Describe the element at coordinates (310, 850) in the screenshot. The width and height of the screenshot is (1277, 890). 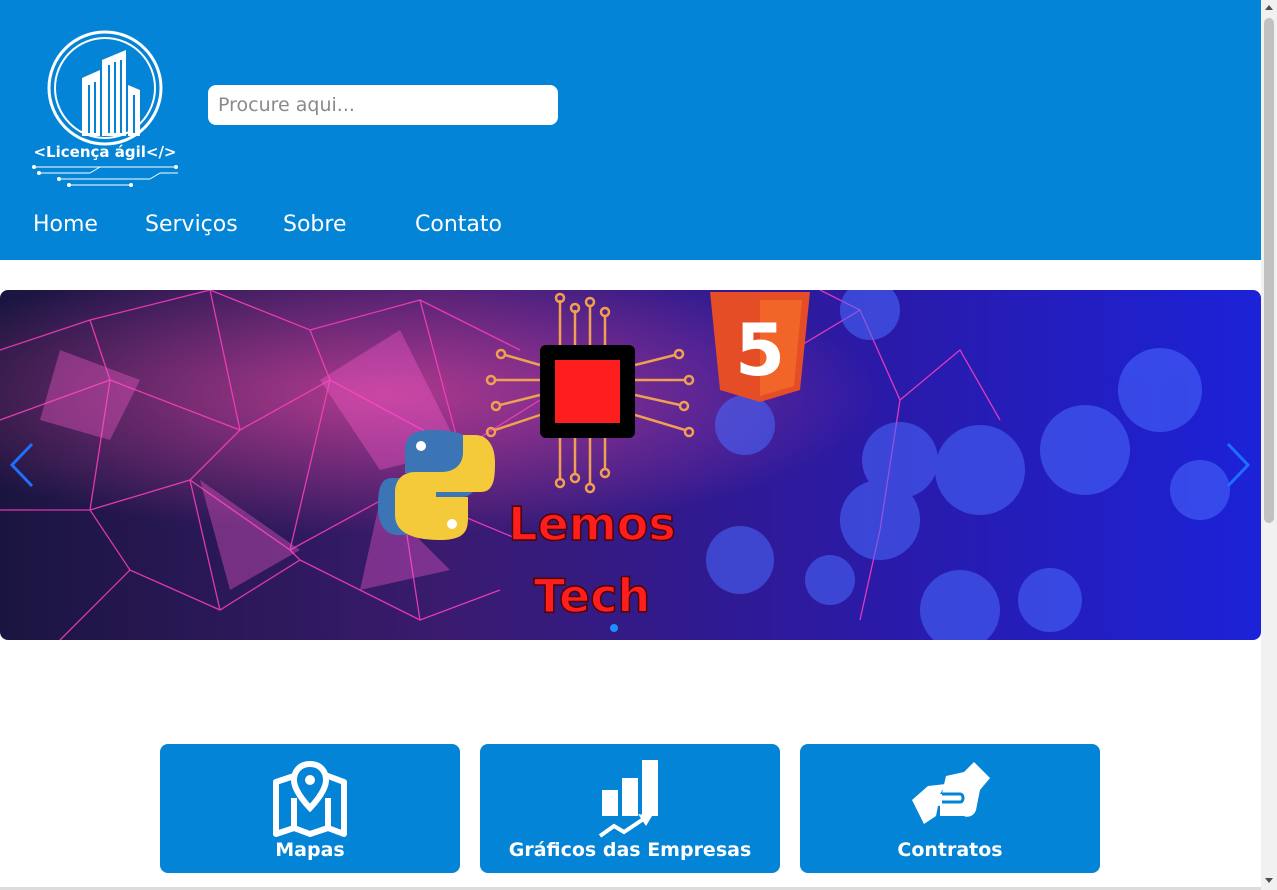
I see `card-mapas-label: Mapas` at that location.